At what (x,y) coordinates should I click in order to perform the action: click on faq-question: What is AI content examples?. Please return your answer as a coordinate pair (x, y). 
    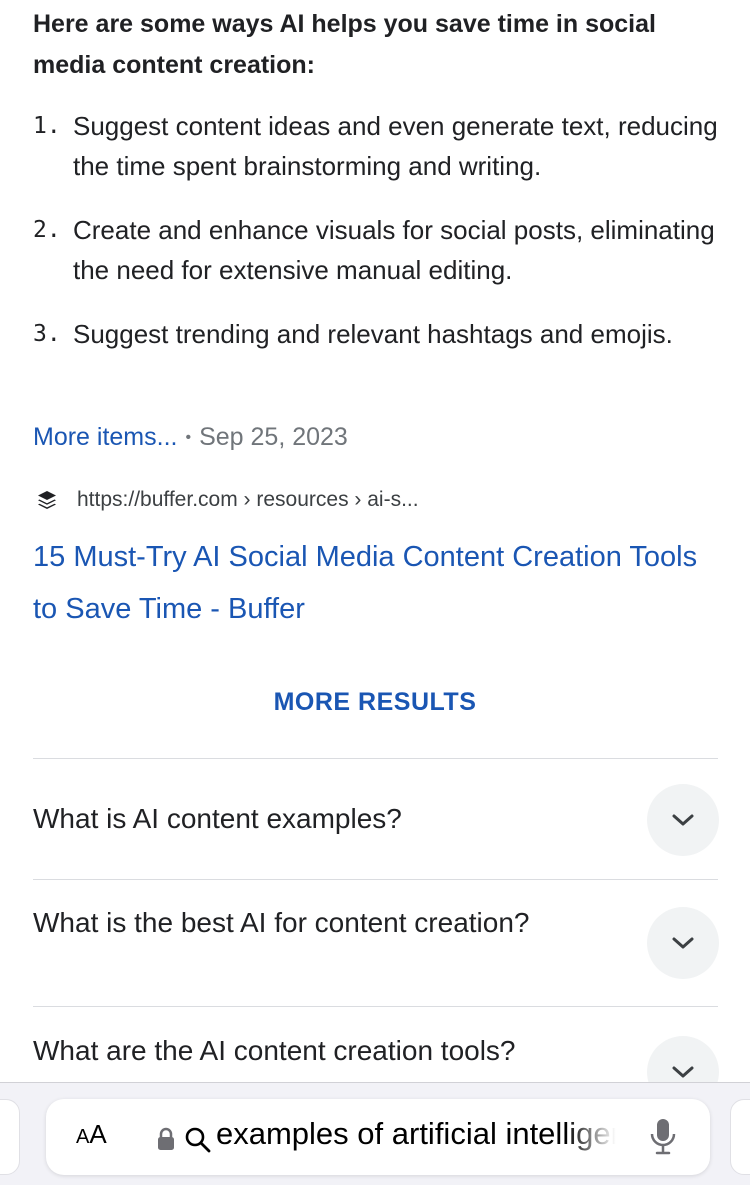
    Looking at the image, I should click on (303, 818).